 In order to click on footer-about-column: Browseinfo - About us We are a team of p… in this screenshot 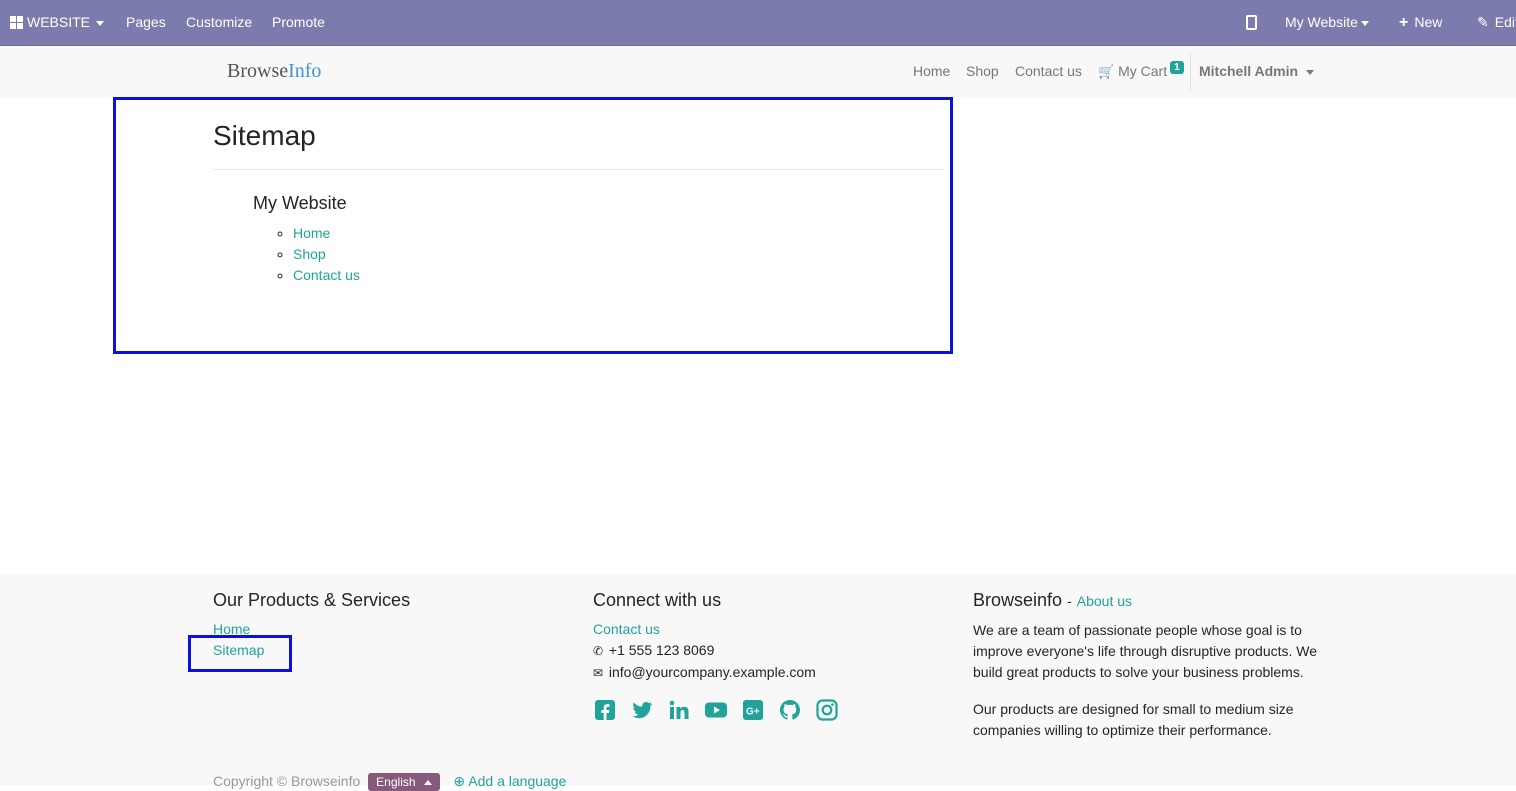, I will do `click(1148, 673)`.